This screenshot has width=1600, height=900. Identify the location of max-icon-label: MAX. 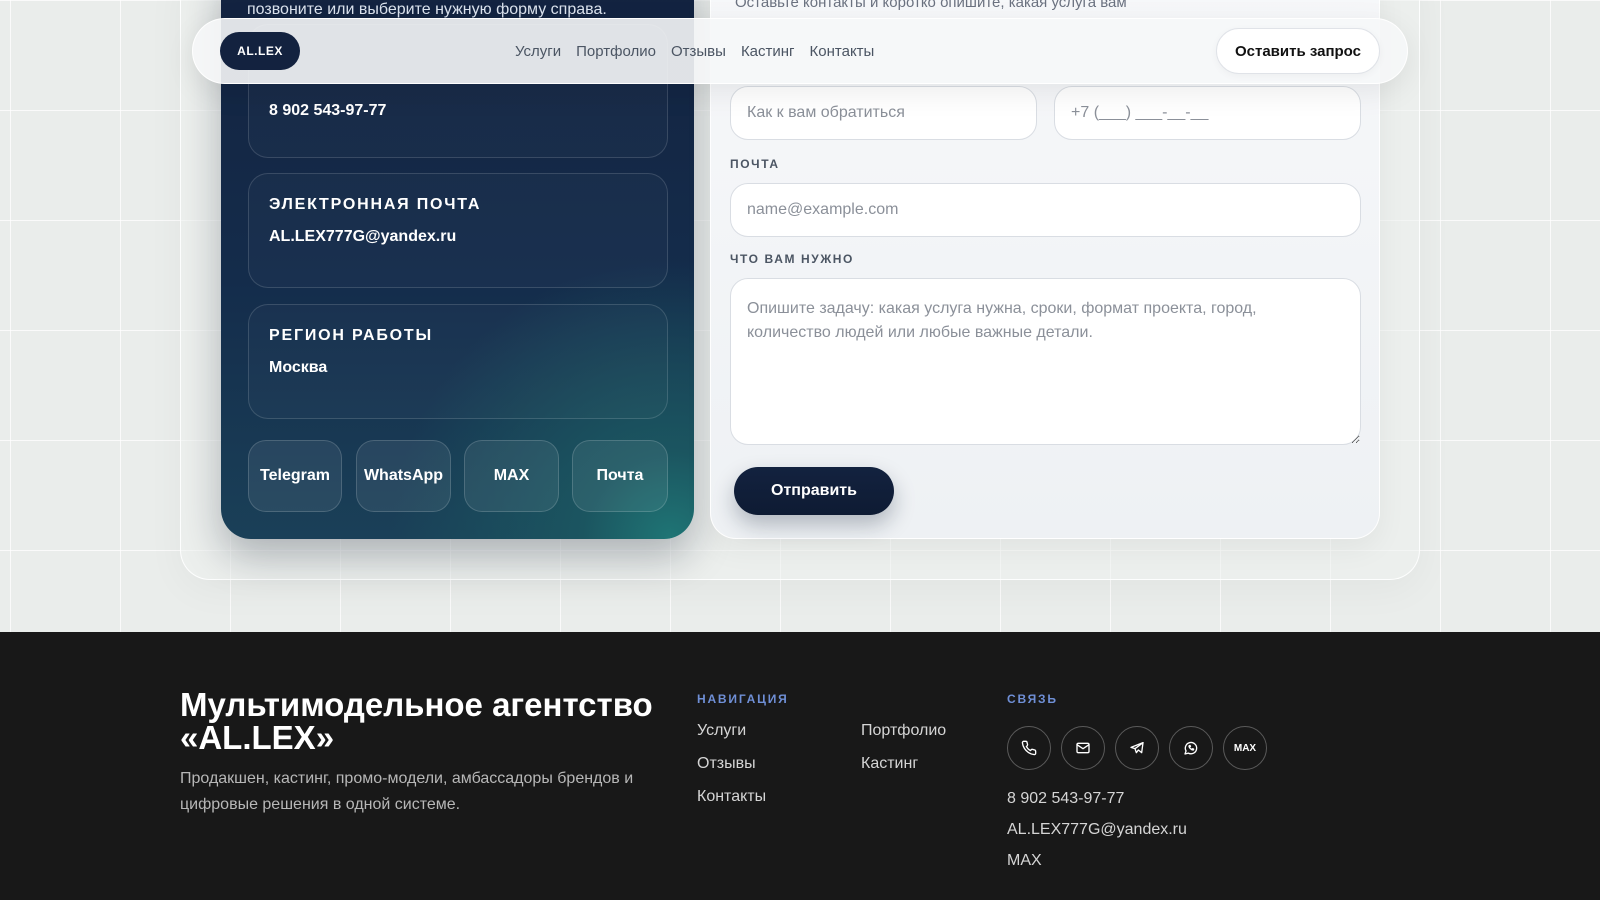
(1245, 748).